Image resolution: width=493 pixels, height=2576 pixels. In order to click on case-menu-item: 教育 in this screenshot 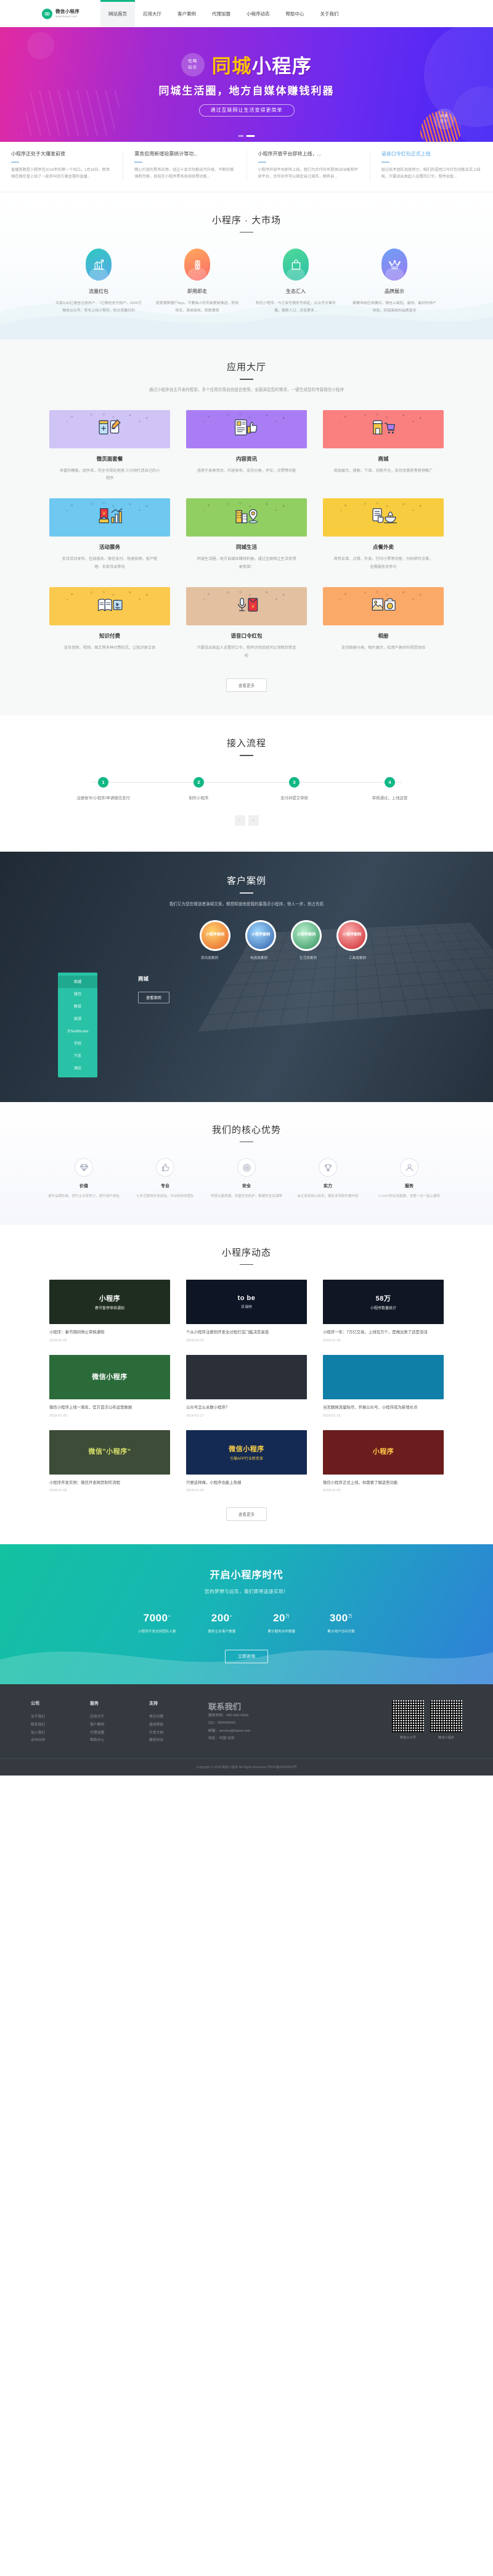, I will do `click(77, 1006)`.